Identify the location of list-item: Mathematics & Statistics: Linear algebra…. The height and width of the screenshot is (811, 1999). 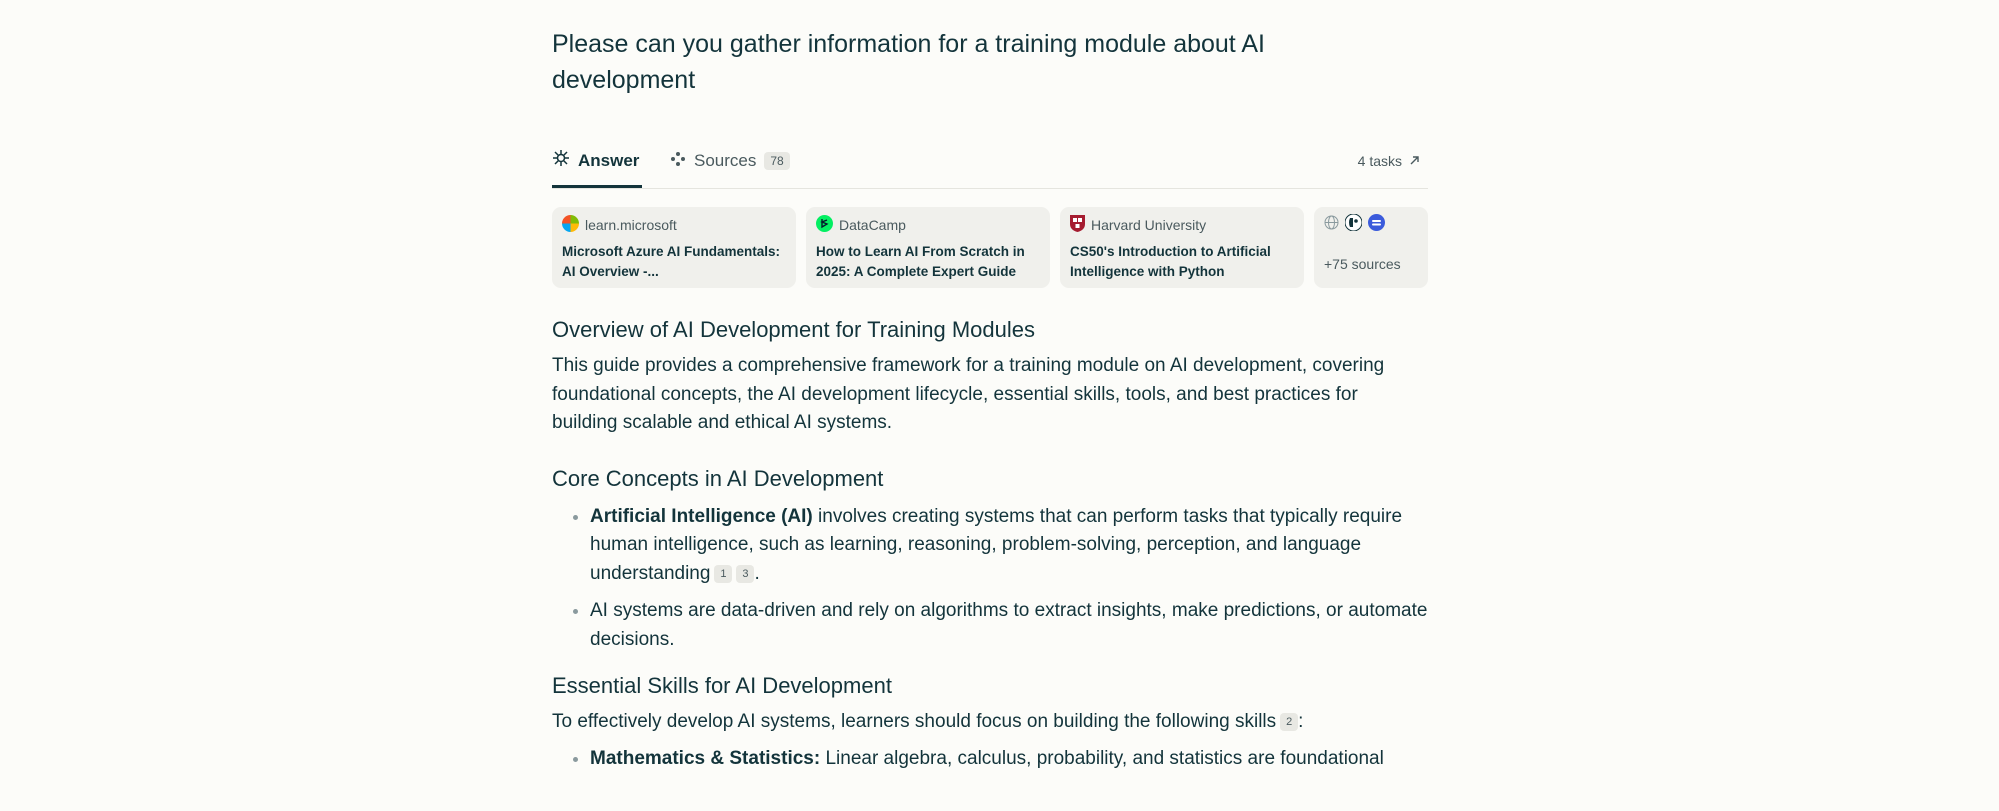
(1009, 759).